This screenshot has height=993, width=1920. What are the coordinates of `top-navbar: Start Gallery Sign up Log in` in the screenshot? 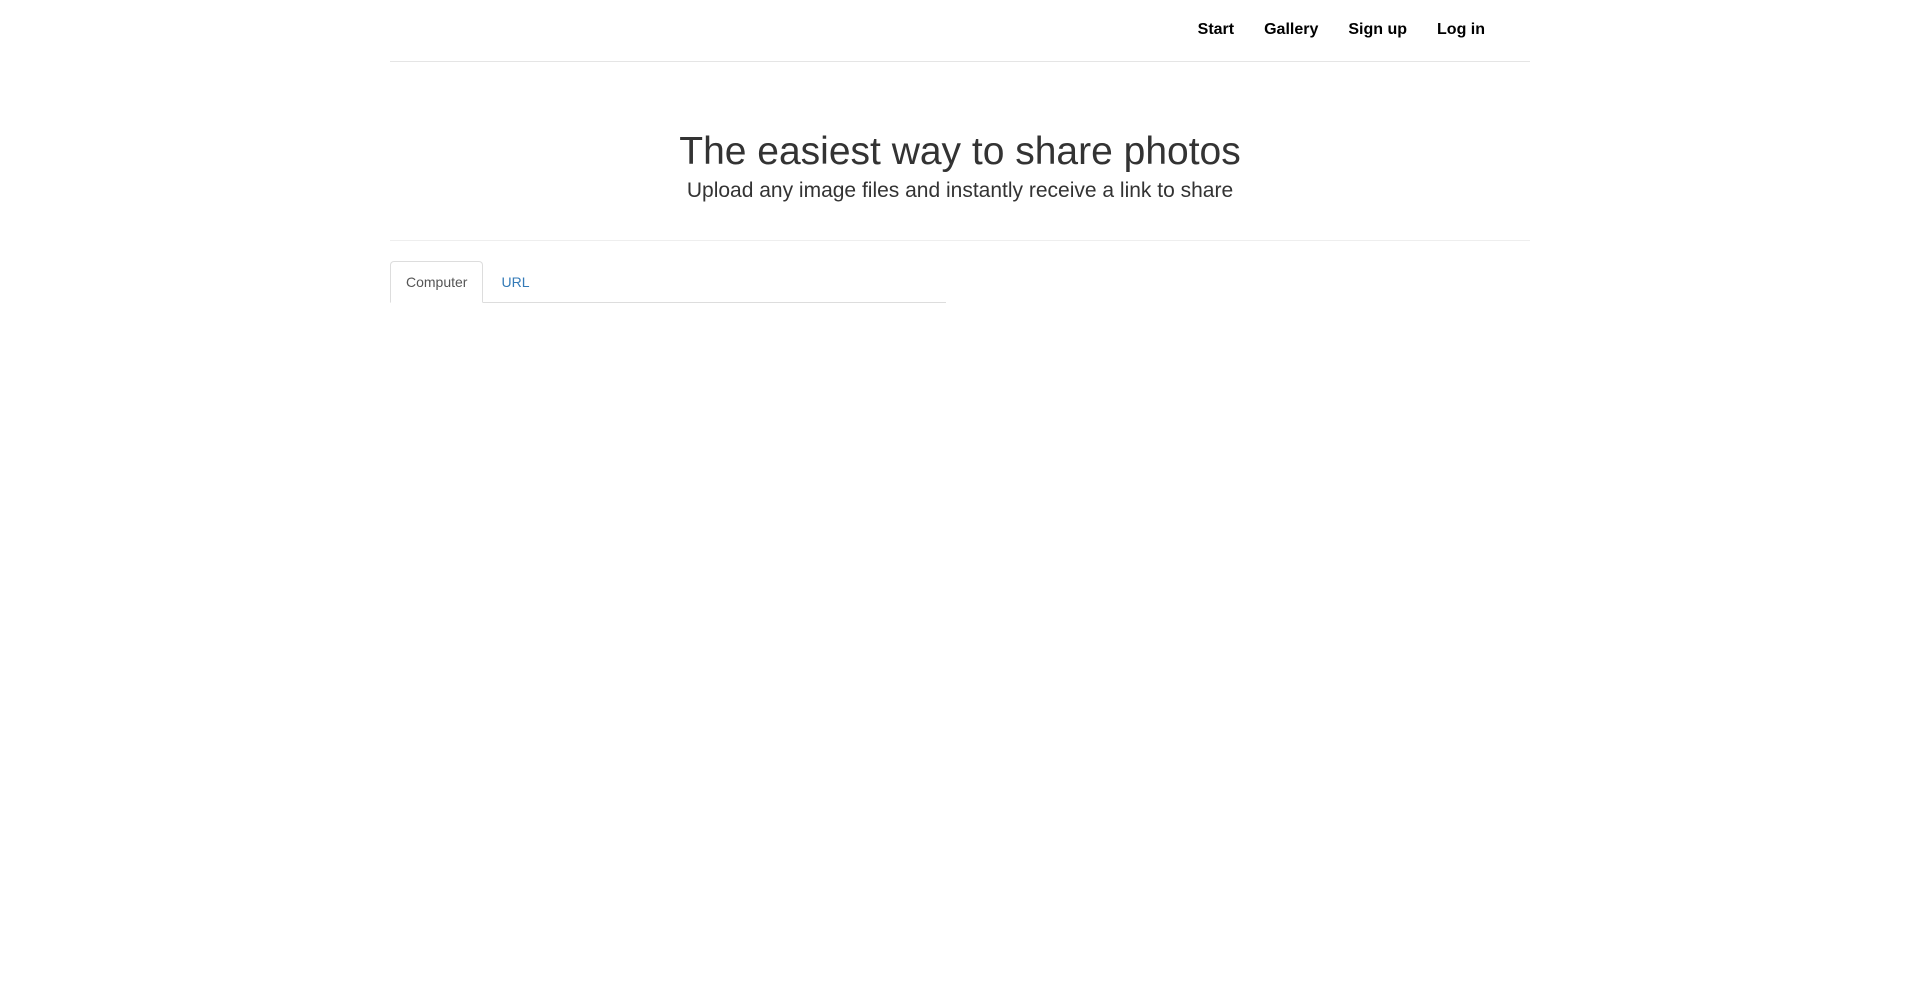 It's located at (960, 31).